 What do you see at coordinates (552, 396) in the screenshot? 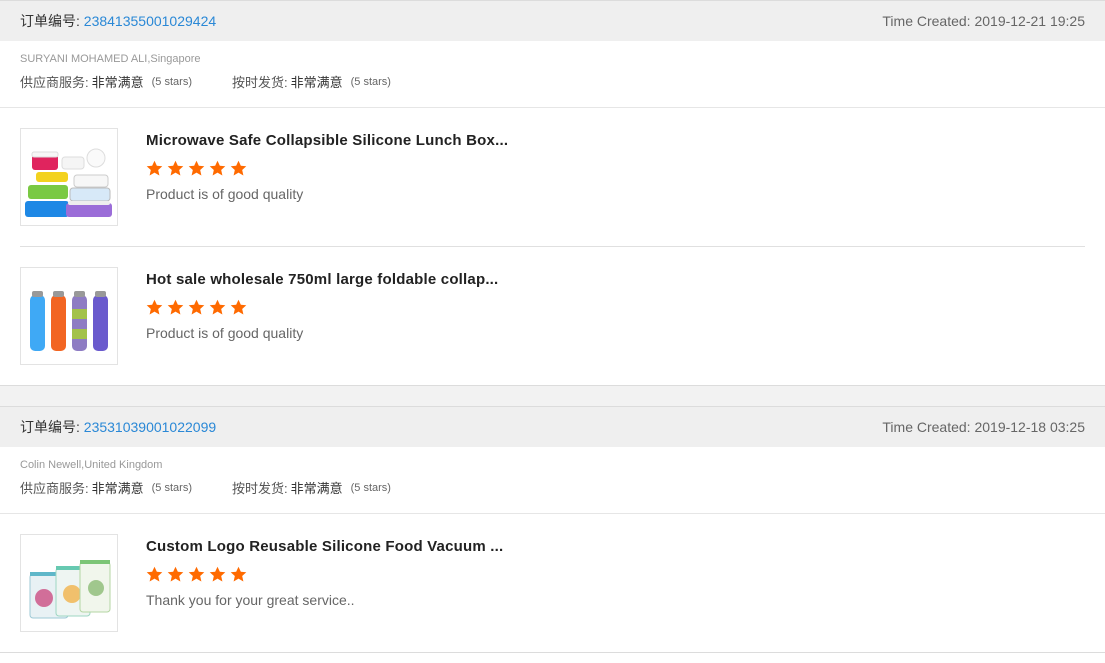
I see `order-divider` at bounding box center [552, 396].